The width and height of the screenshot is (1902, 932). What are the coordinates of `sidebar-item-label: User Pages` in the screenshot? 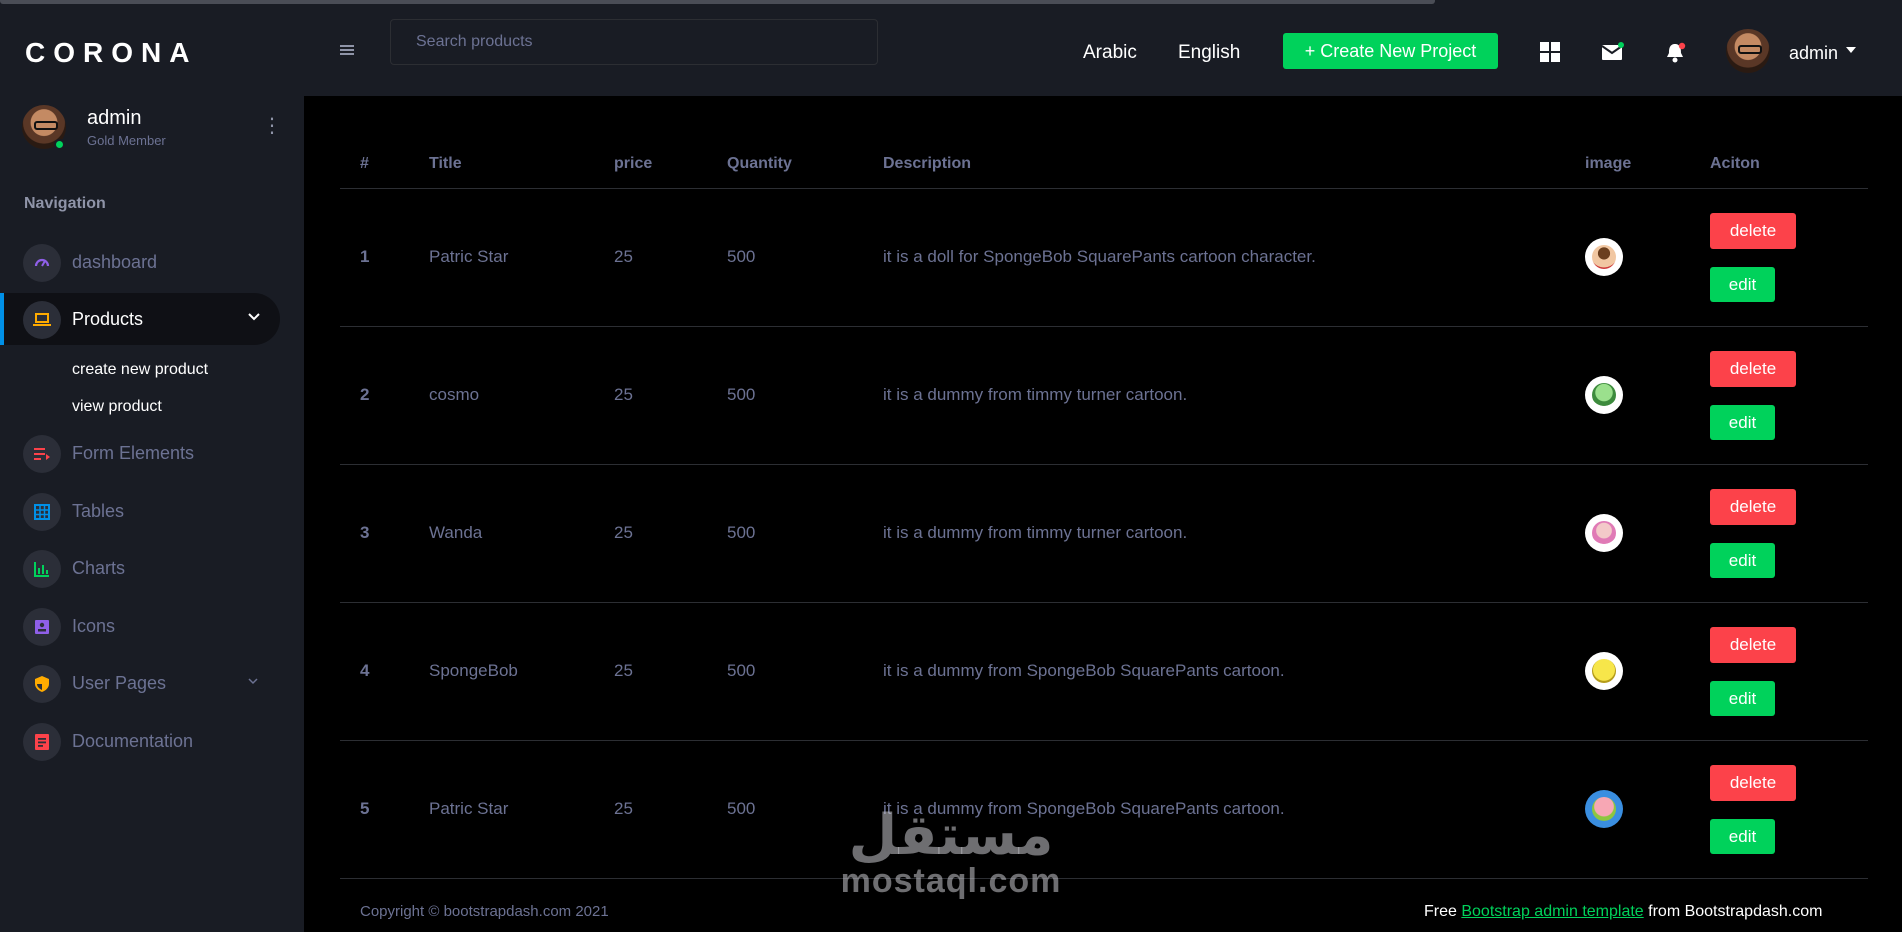 It's located at (119, 683).